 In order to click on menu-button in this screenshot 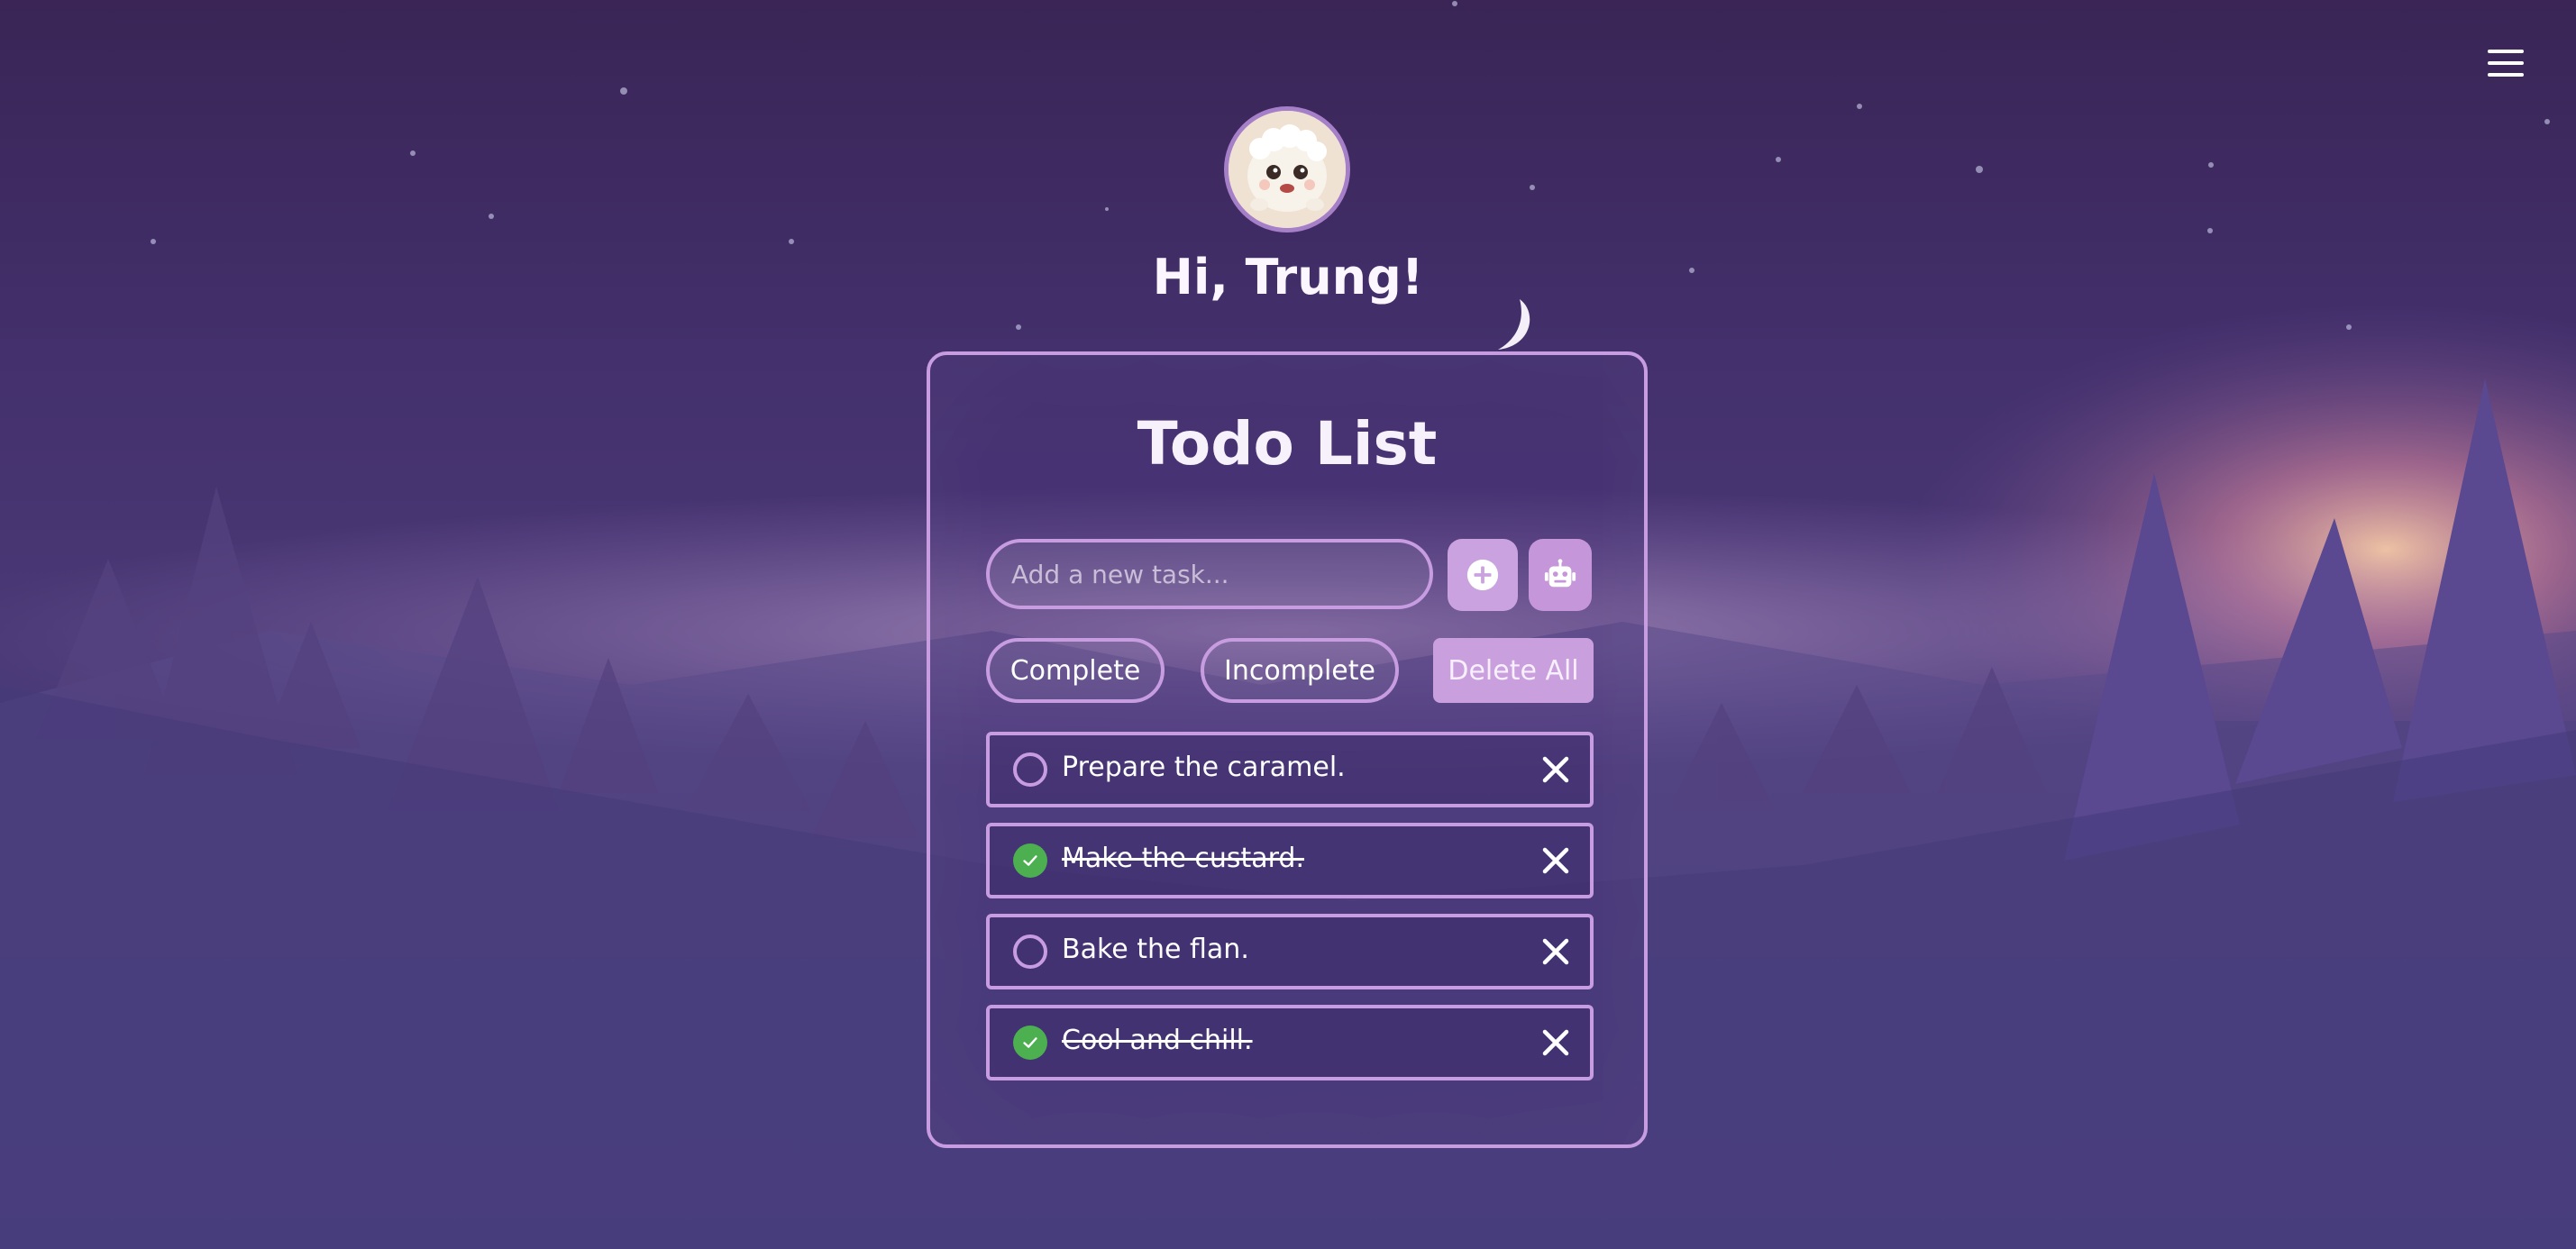, I will do `click(2506, 63)`.